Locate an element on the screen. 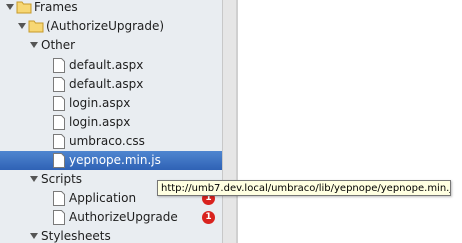  tree-file-item: umbraco.css is located at coordinates (111, 141).